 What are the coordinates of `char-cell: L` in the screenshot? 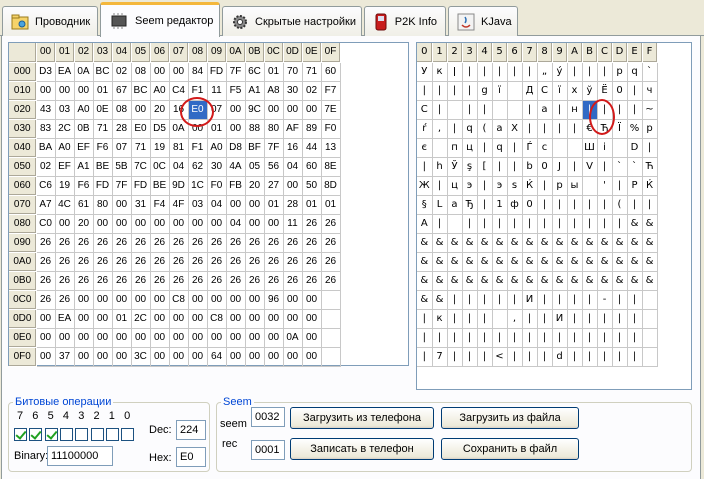 It's located at (440, 205).